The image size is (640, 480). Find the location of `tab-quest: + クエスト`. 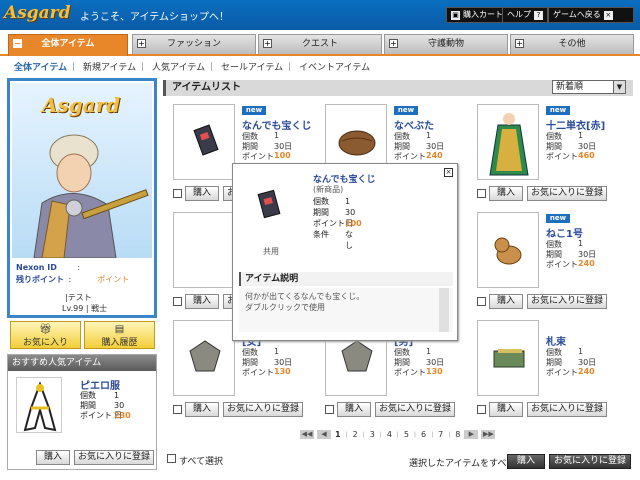

tab-quest: + クエスト is located at coordinates (320, 44).